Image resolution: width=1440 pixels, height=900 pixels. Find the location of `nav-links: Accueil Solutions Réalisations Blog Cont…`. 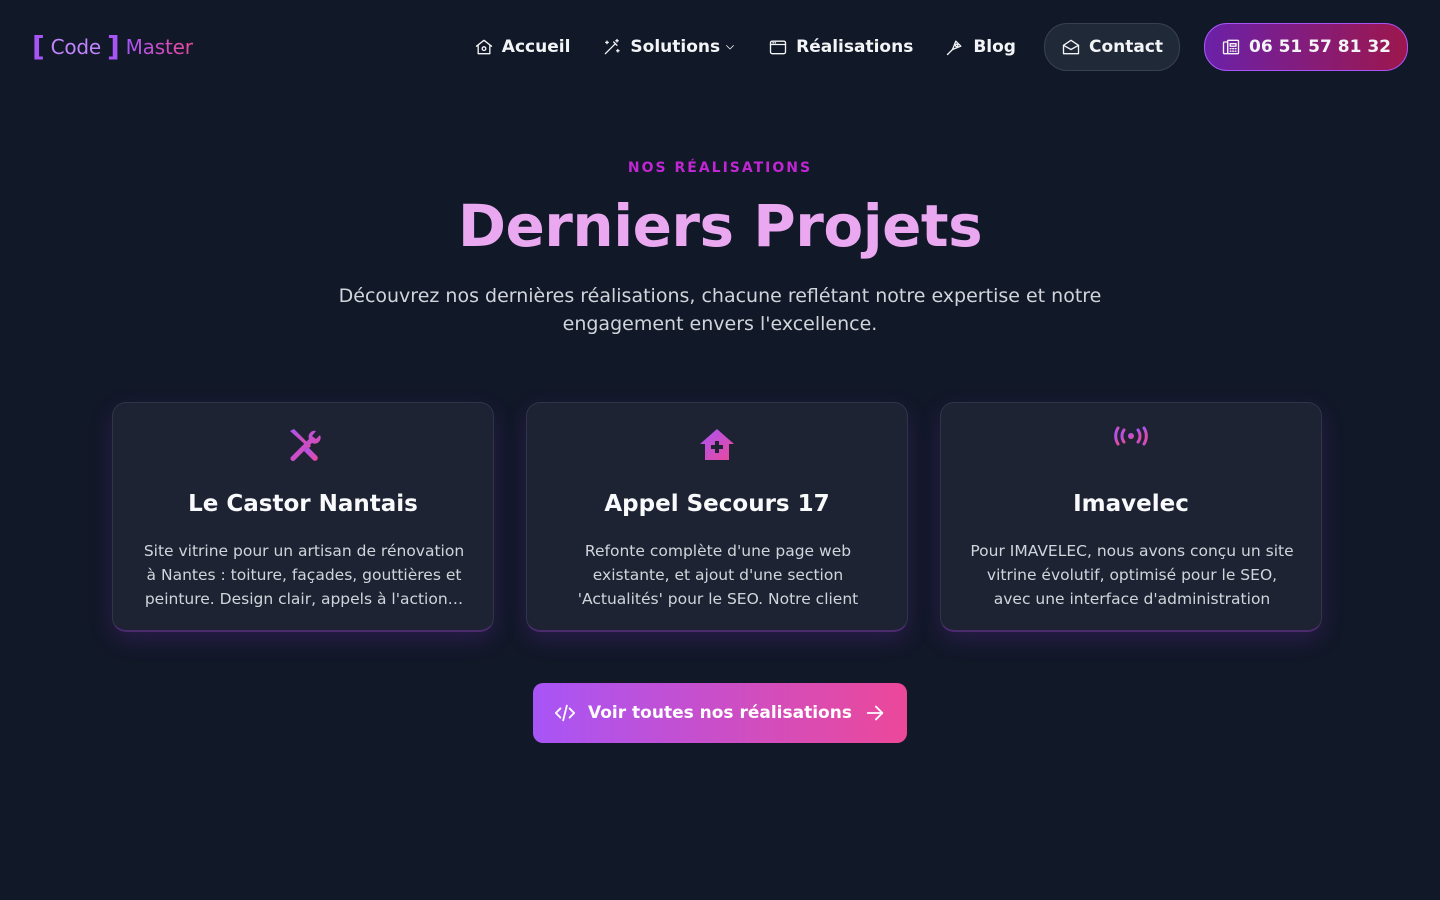

nav-links: Accueil Solutions Réalisations Blog Cont… is located at coordinates (933, 47).